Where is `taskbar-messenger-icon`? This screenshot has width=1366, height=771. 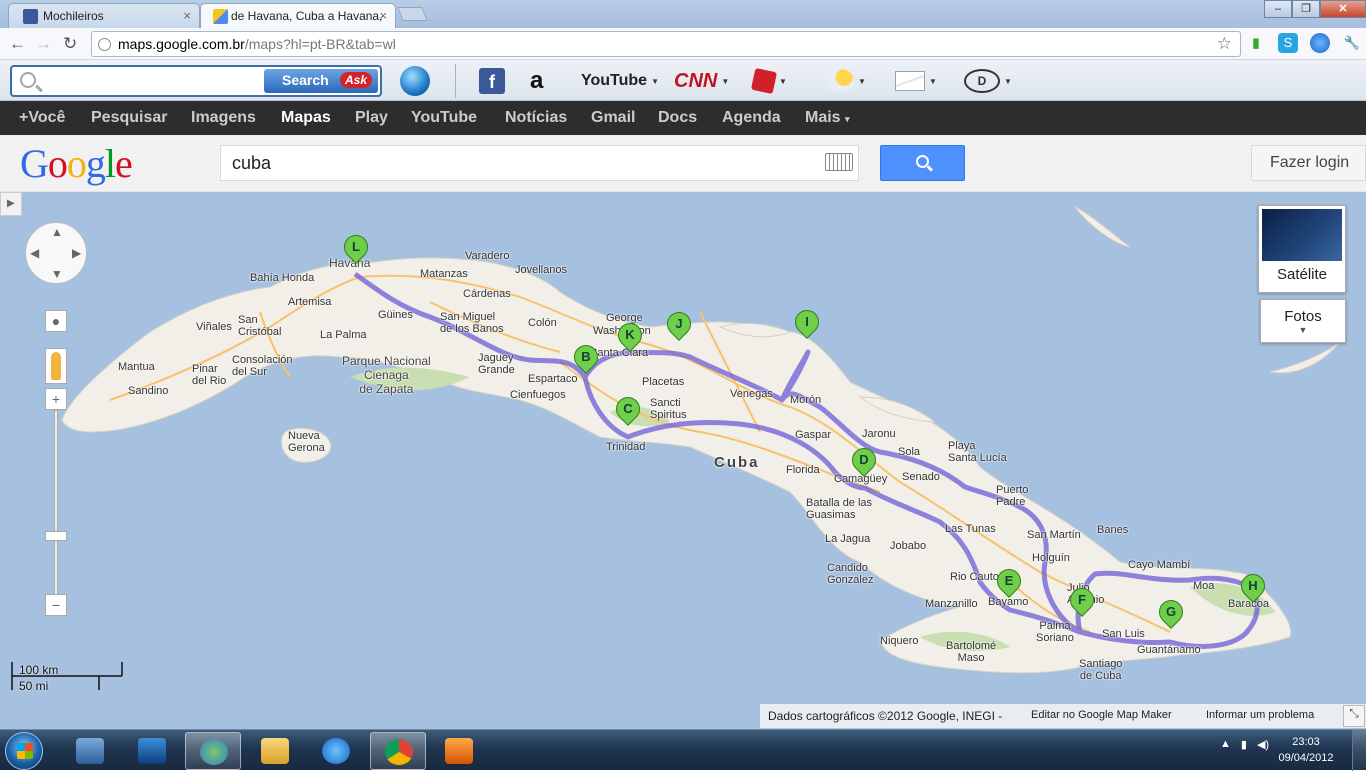 taskbar-messenger-icon is located at coordinates (213, 751).